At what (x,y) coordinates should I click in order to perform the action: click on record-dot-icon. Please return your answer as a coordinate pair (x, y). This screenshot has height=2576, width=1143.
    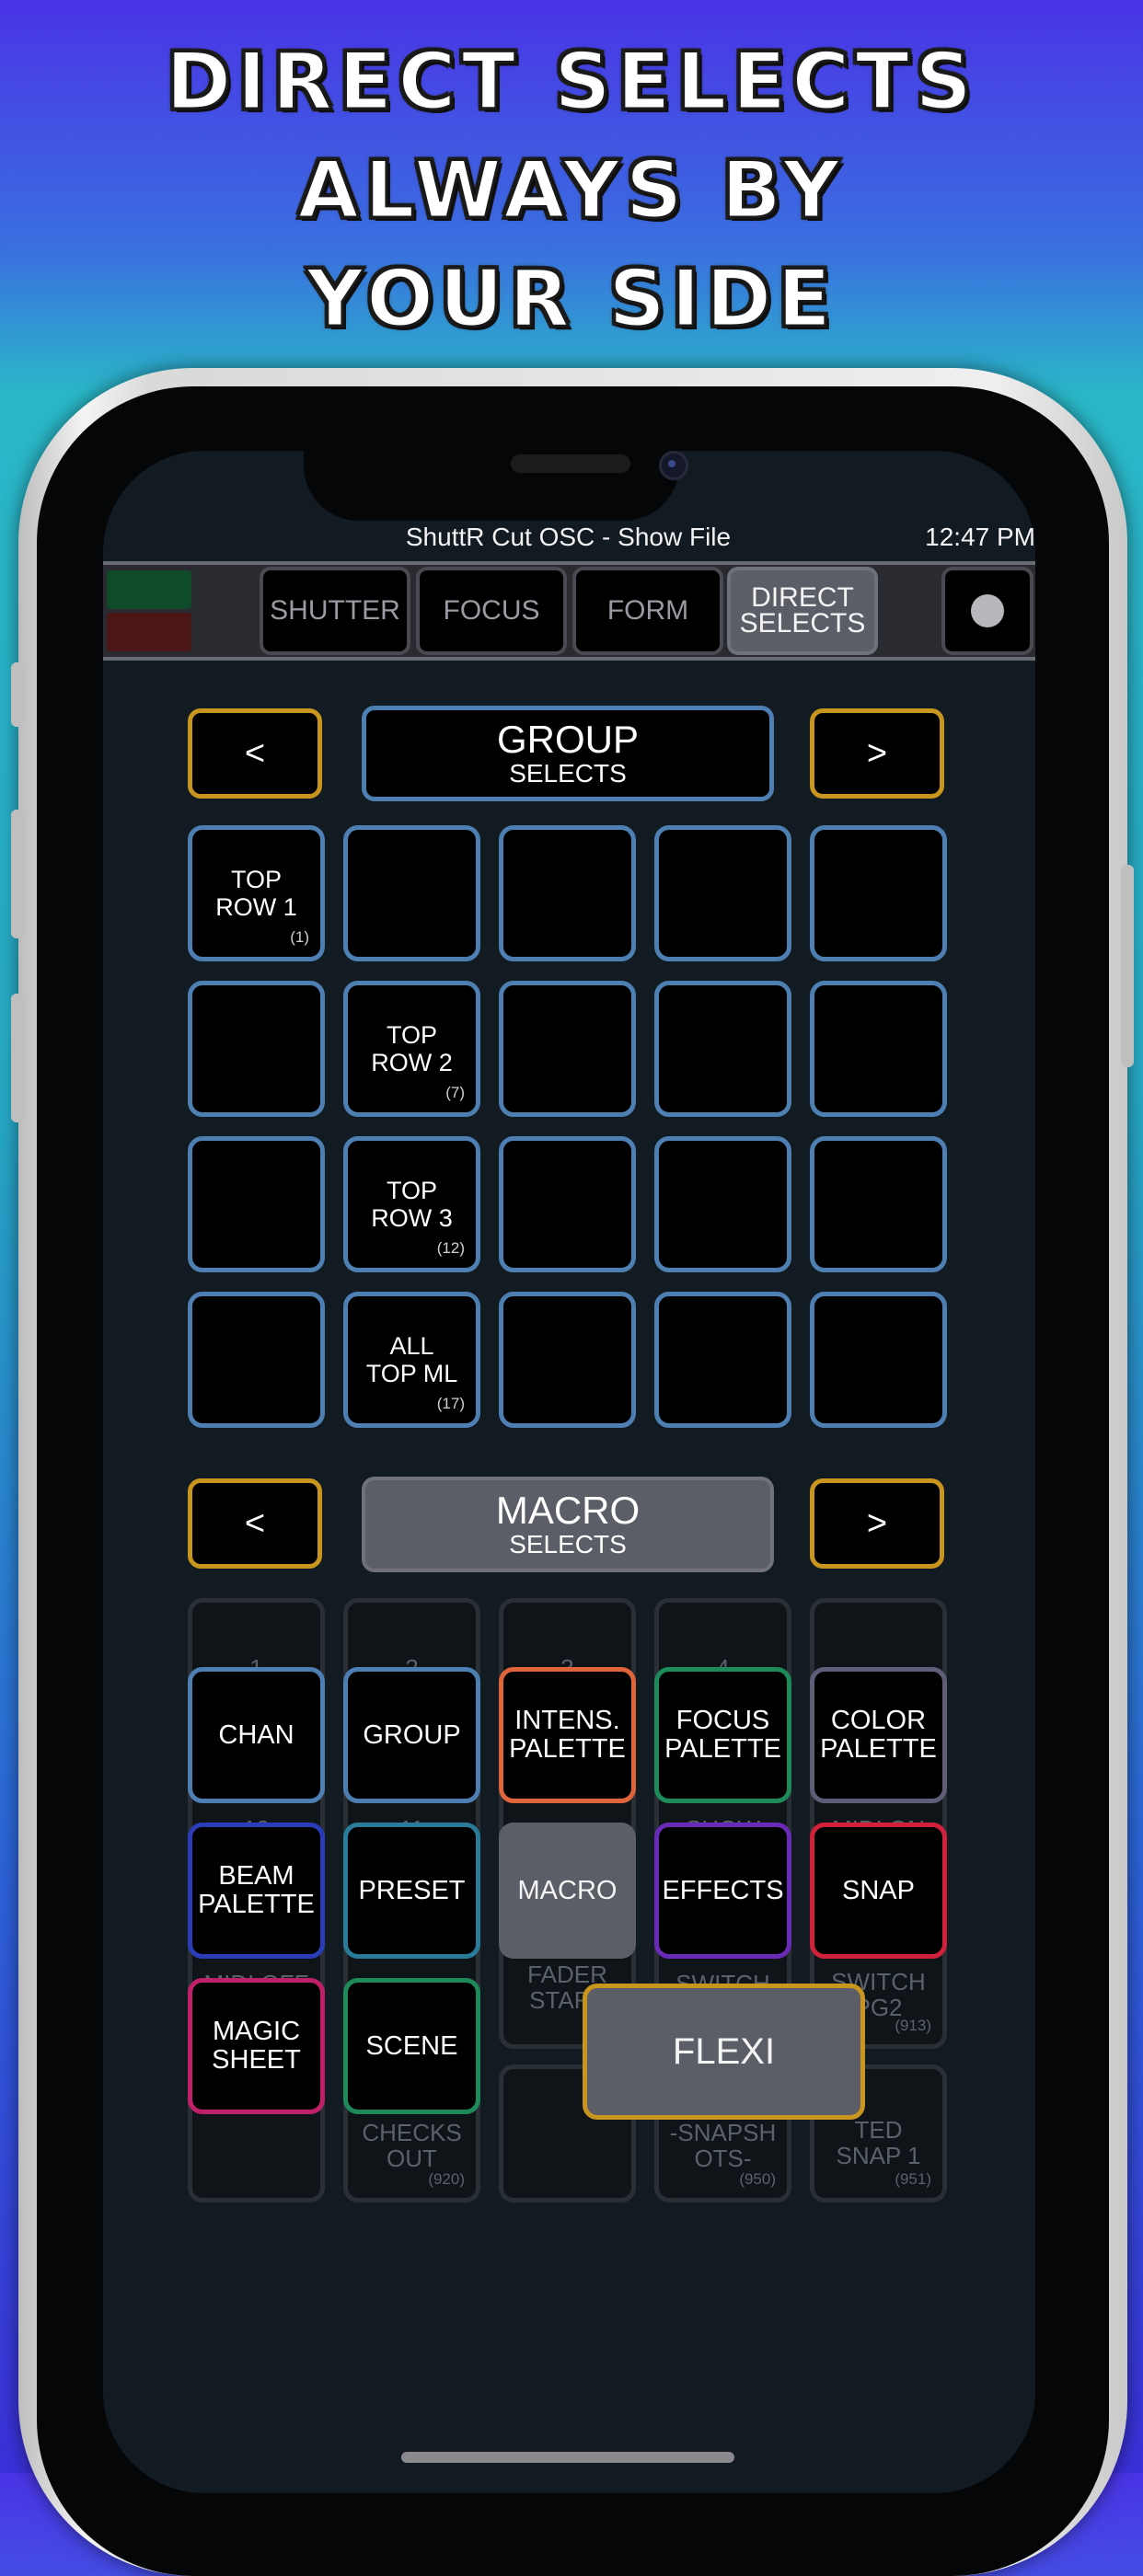
    Looking at the image, I should click on (987, 610).